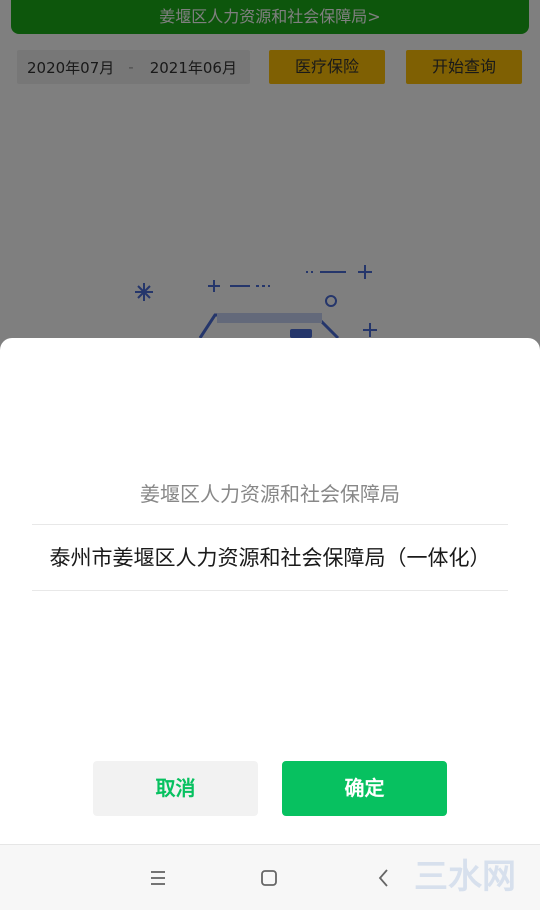 The height and width of the screenshot is (910, 540). I want to click on cancel-button: 取消, so click(175, 788).